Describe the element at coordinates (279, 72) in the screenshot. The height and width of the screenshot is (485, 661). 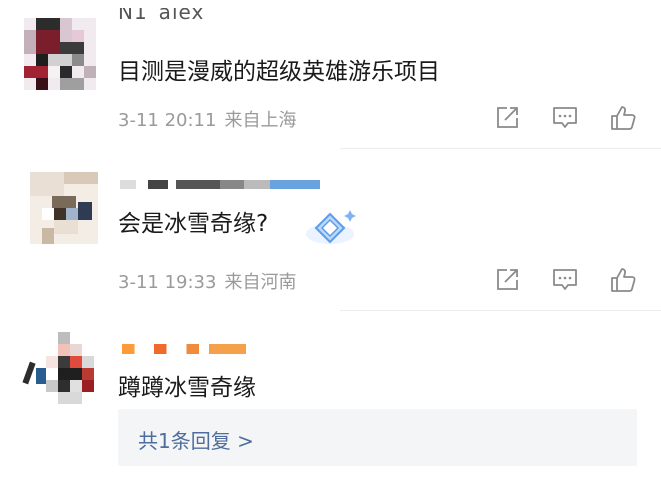
I see `comment-text: 目测是漫威的超级英雄游乐项目` at that location.